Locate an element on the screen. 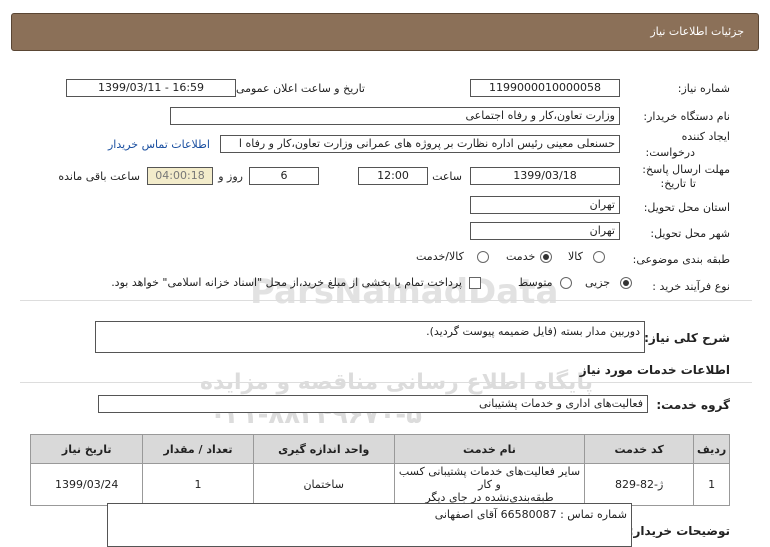 The height and width of the screenshot is (547, 770). province-label: استان محل تحویل: is located at coordinates (686, 207).